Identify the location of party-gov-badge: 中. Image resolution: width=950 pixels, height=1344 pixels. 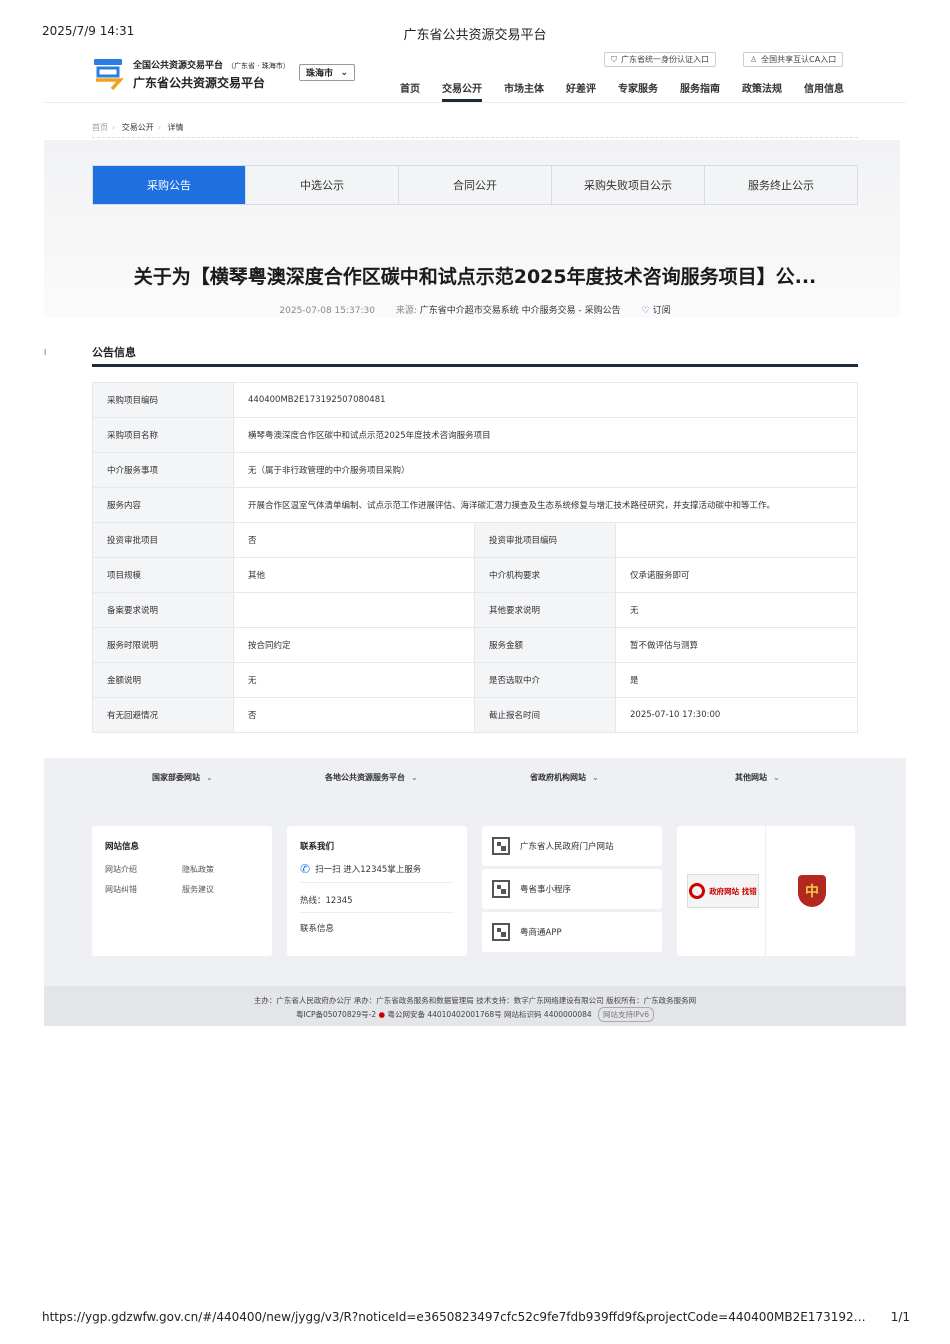
(812, 891).